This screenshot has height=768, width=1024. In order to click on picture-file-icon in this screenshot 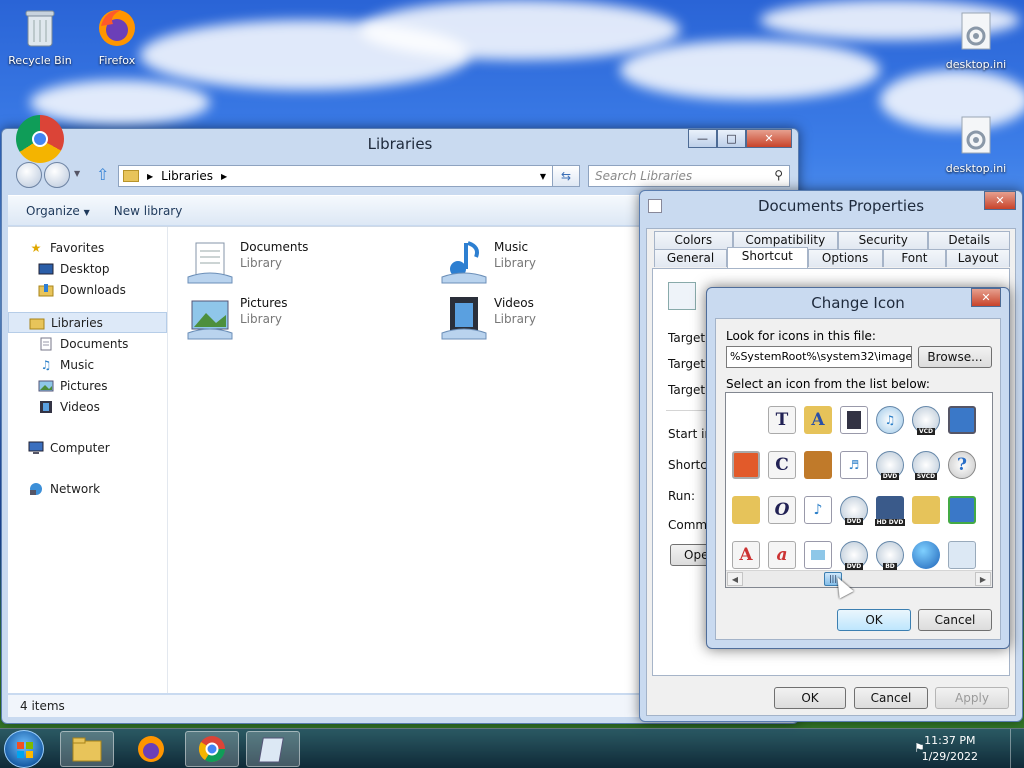, I will do `click(746, 464)`.